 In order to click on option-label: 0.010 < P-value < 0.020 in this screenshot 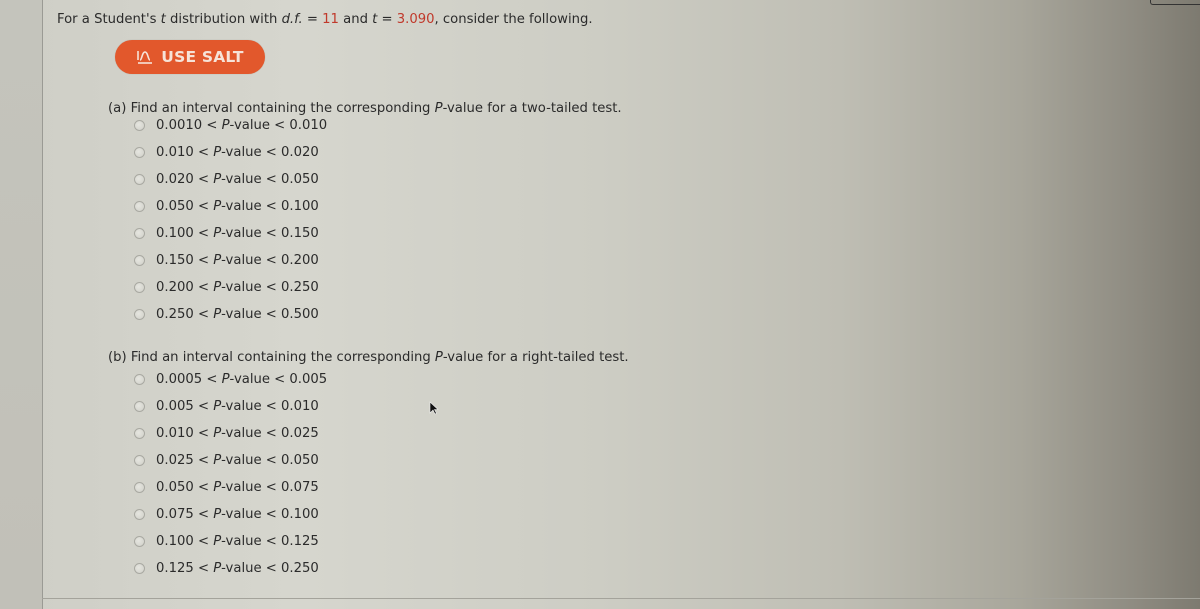, I will do `click(237, 152)`.